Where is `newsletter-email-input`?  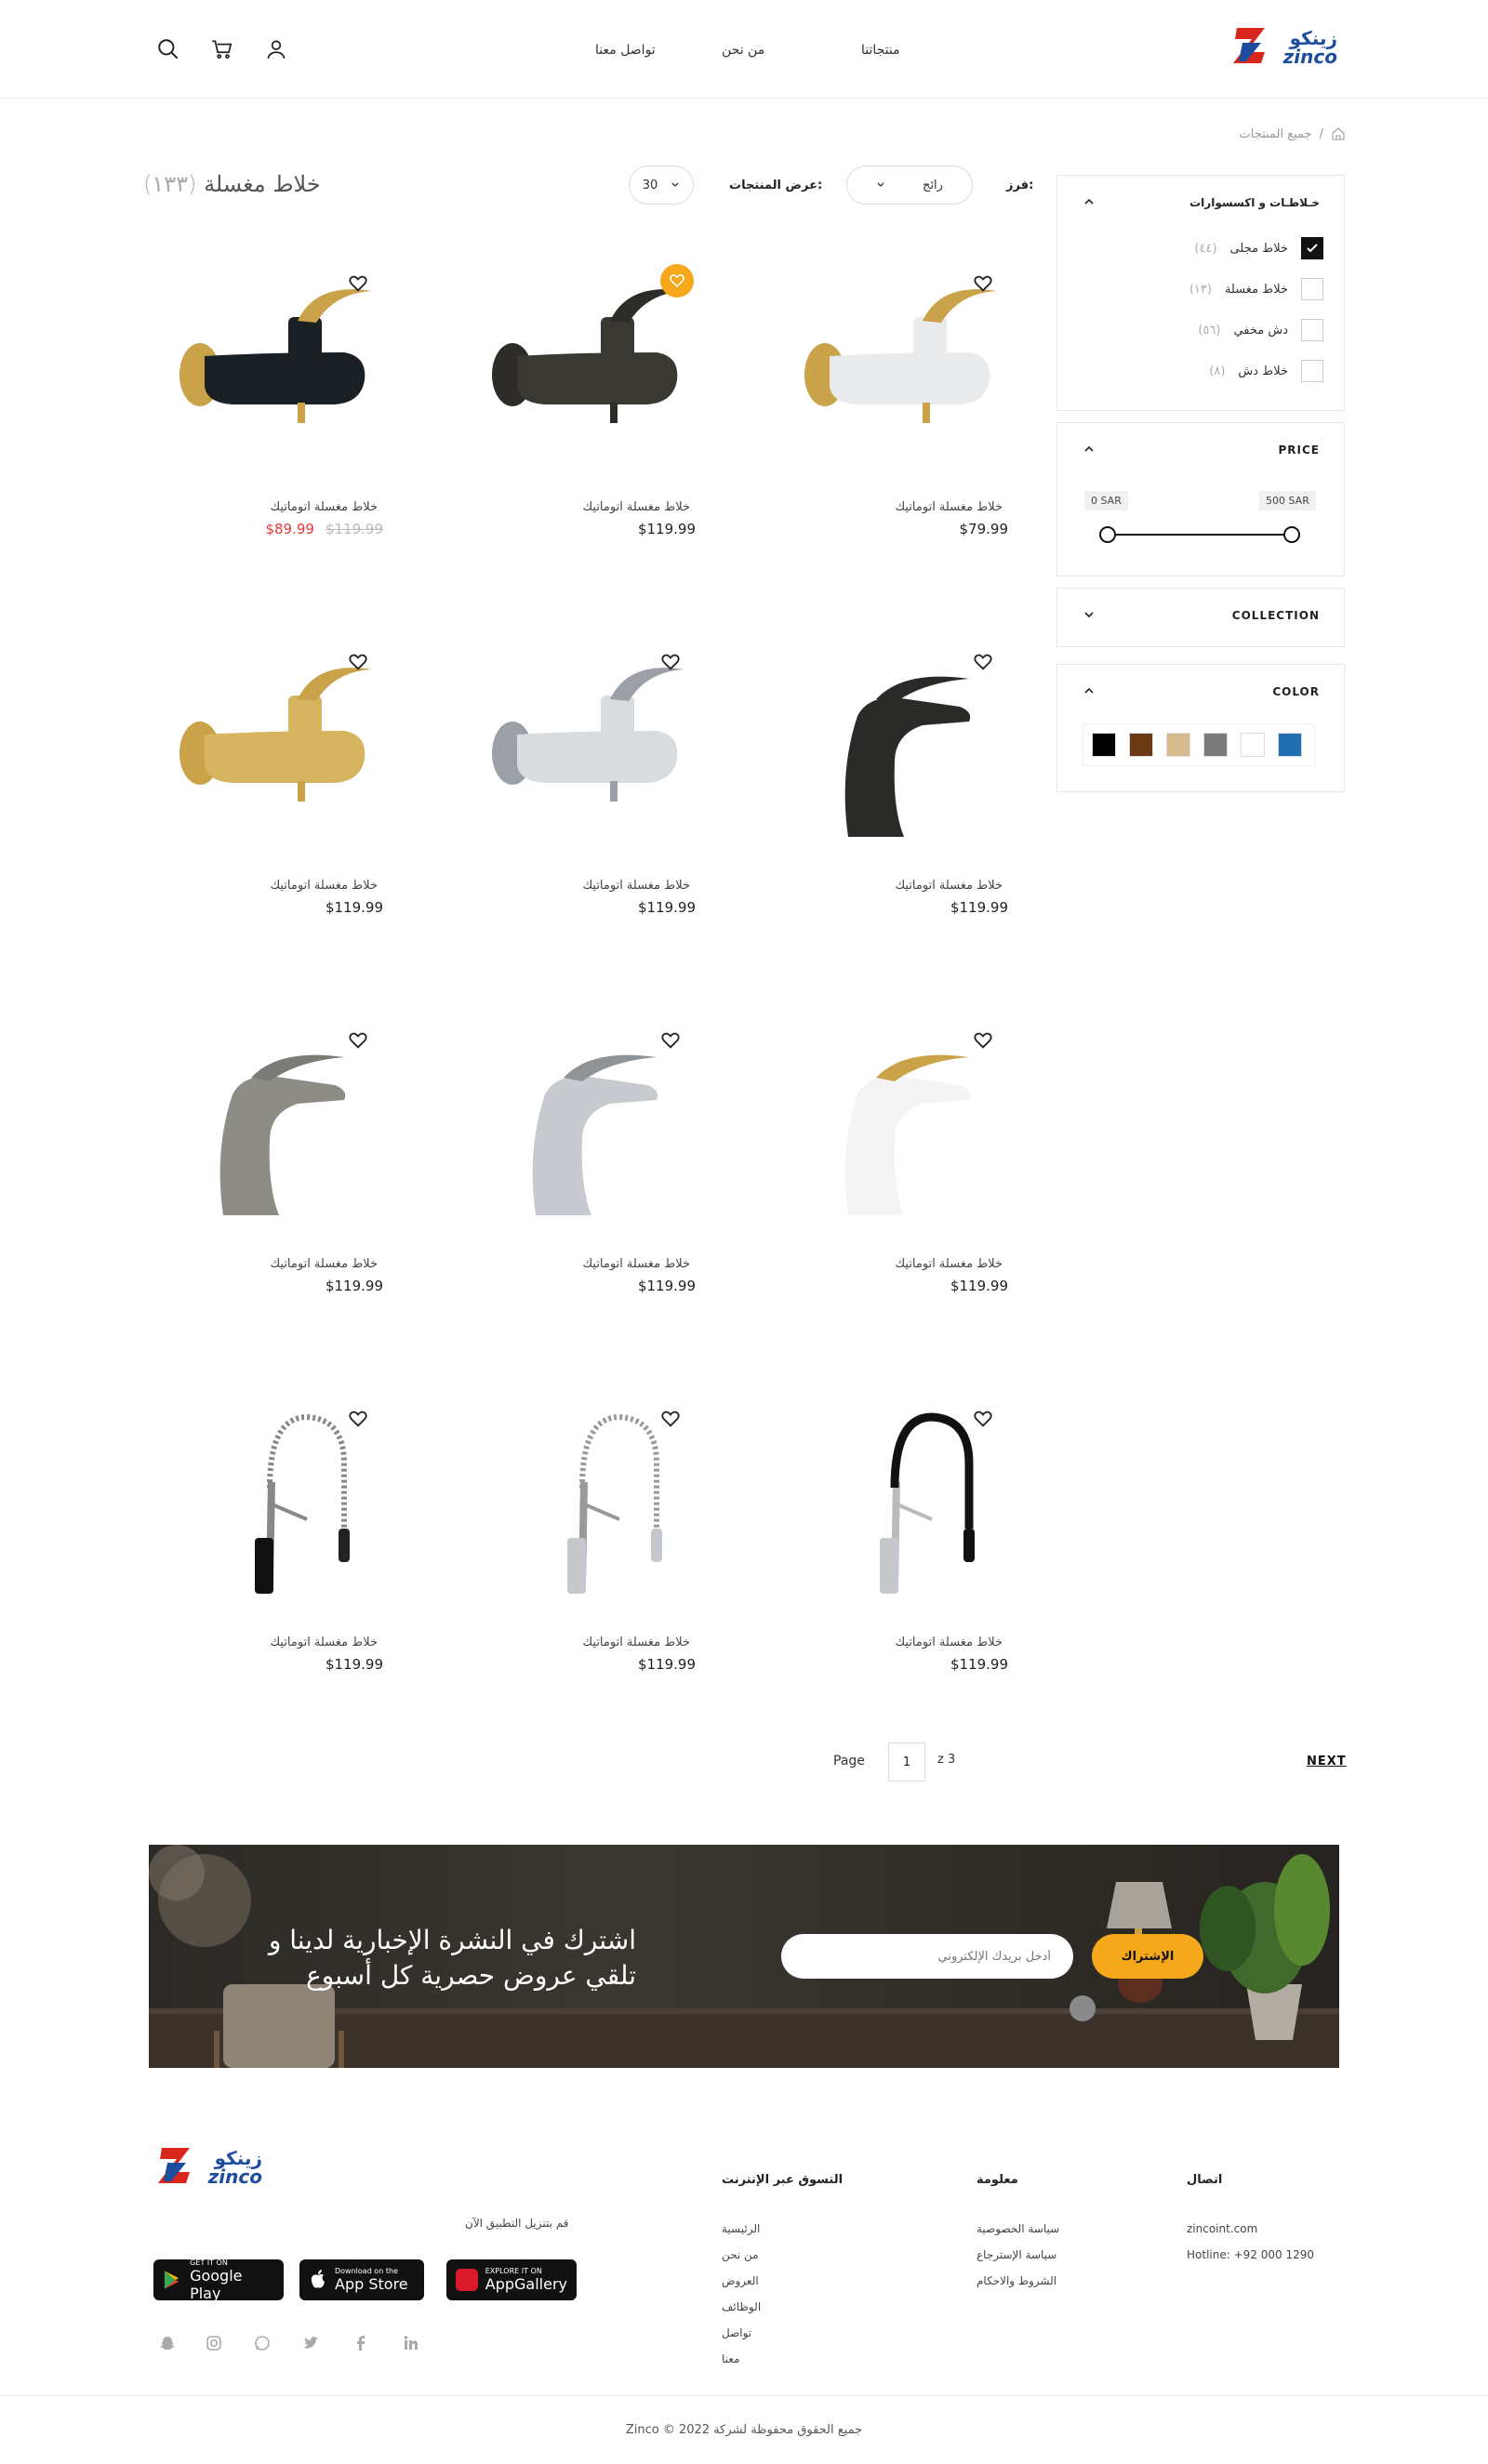 newsletter-email-input is located at coordinates (927, 1956).